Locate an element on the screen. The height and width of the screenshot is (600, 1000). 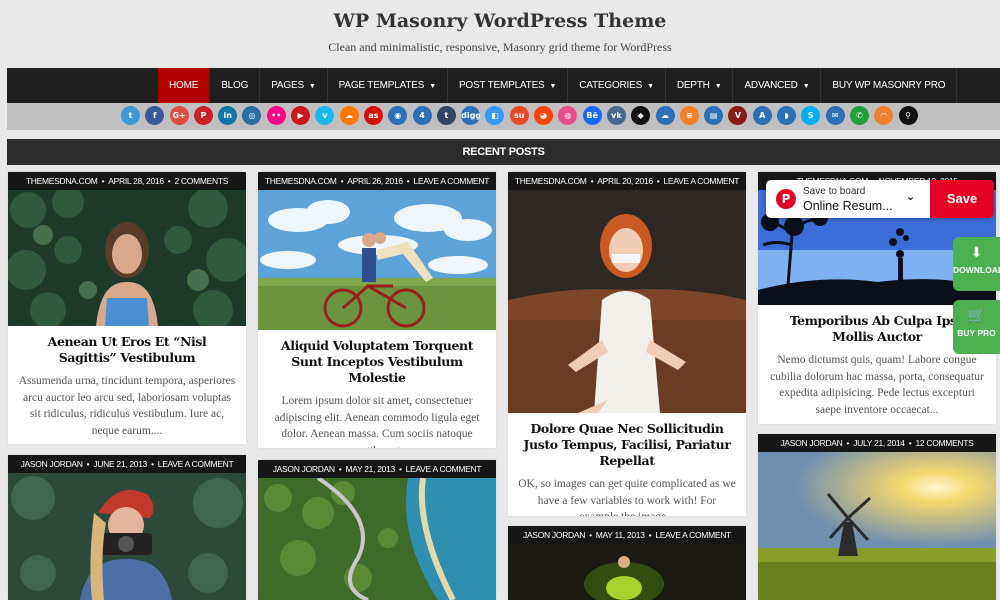
nav-item-home: HOME is located at coordinates (184, 85).